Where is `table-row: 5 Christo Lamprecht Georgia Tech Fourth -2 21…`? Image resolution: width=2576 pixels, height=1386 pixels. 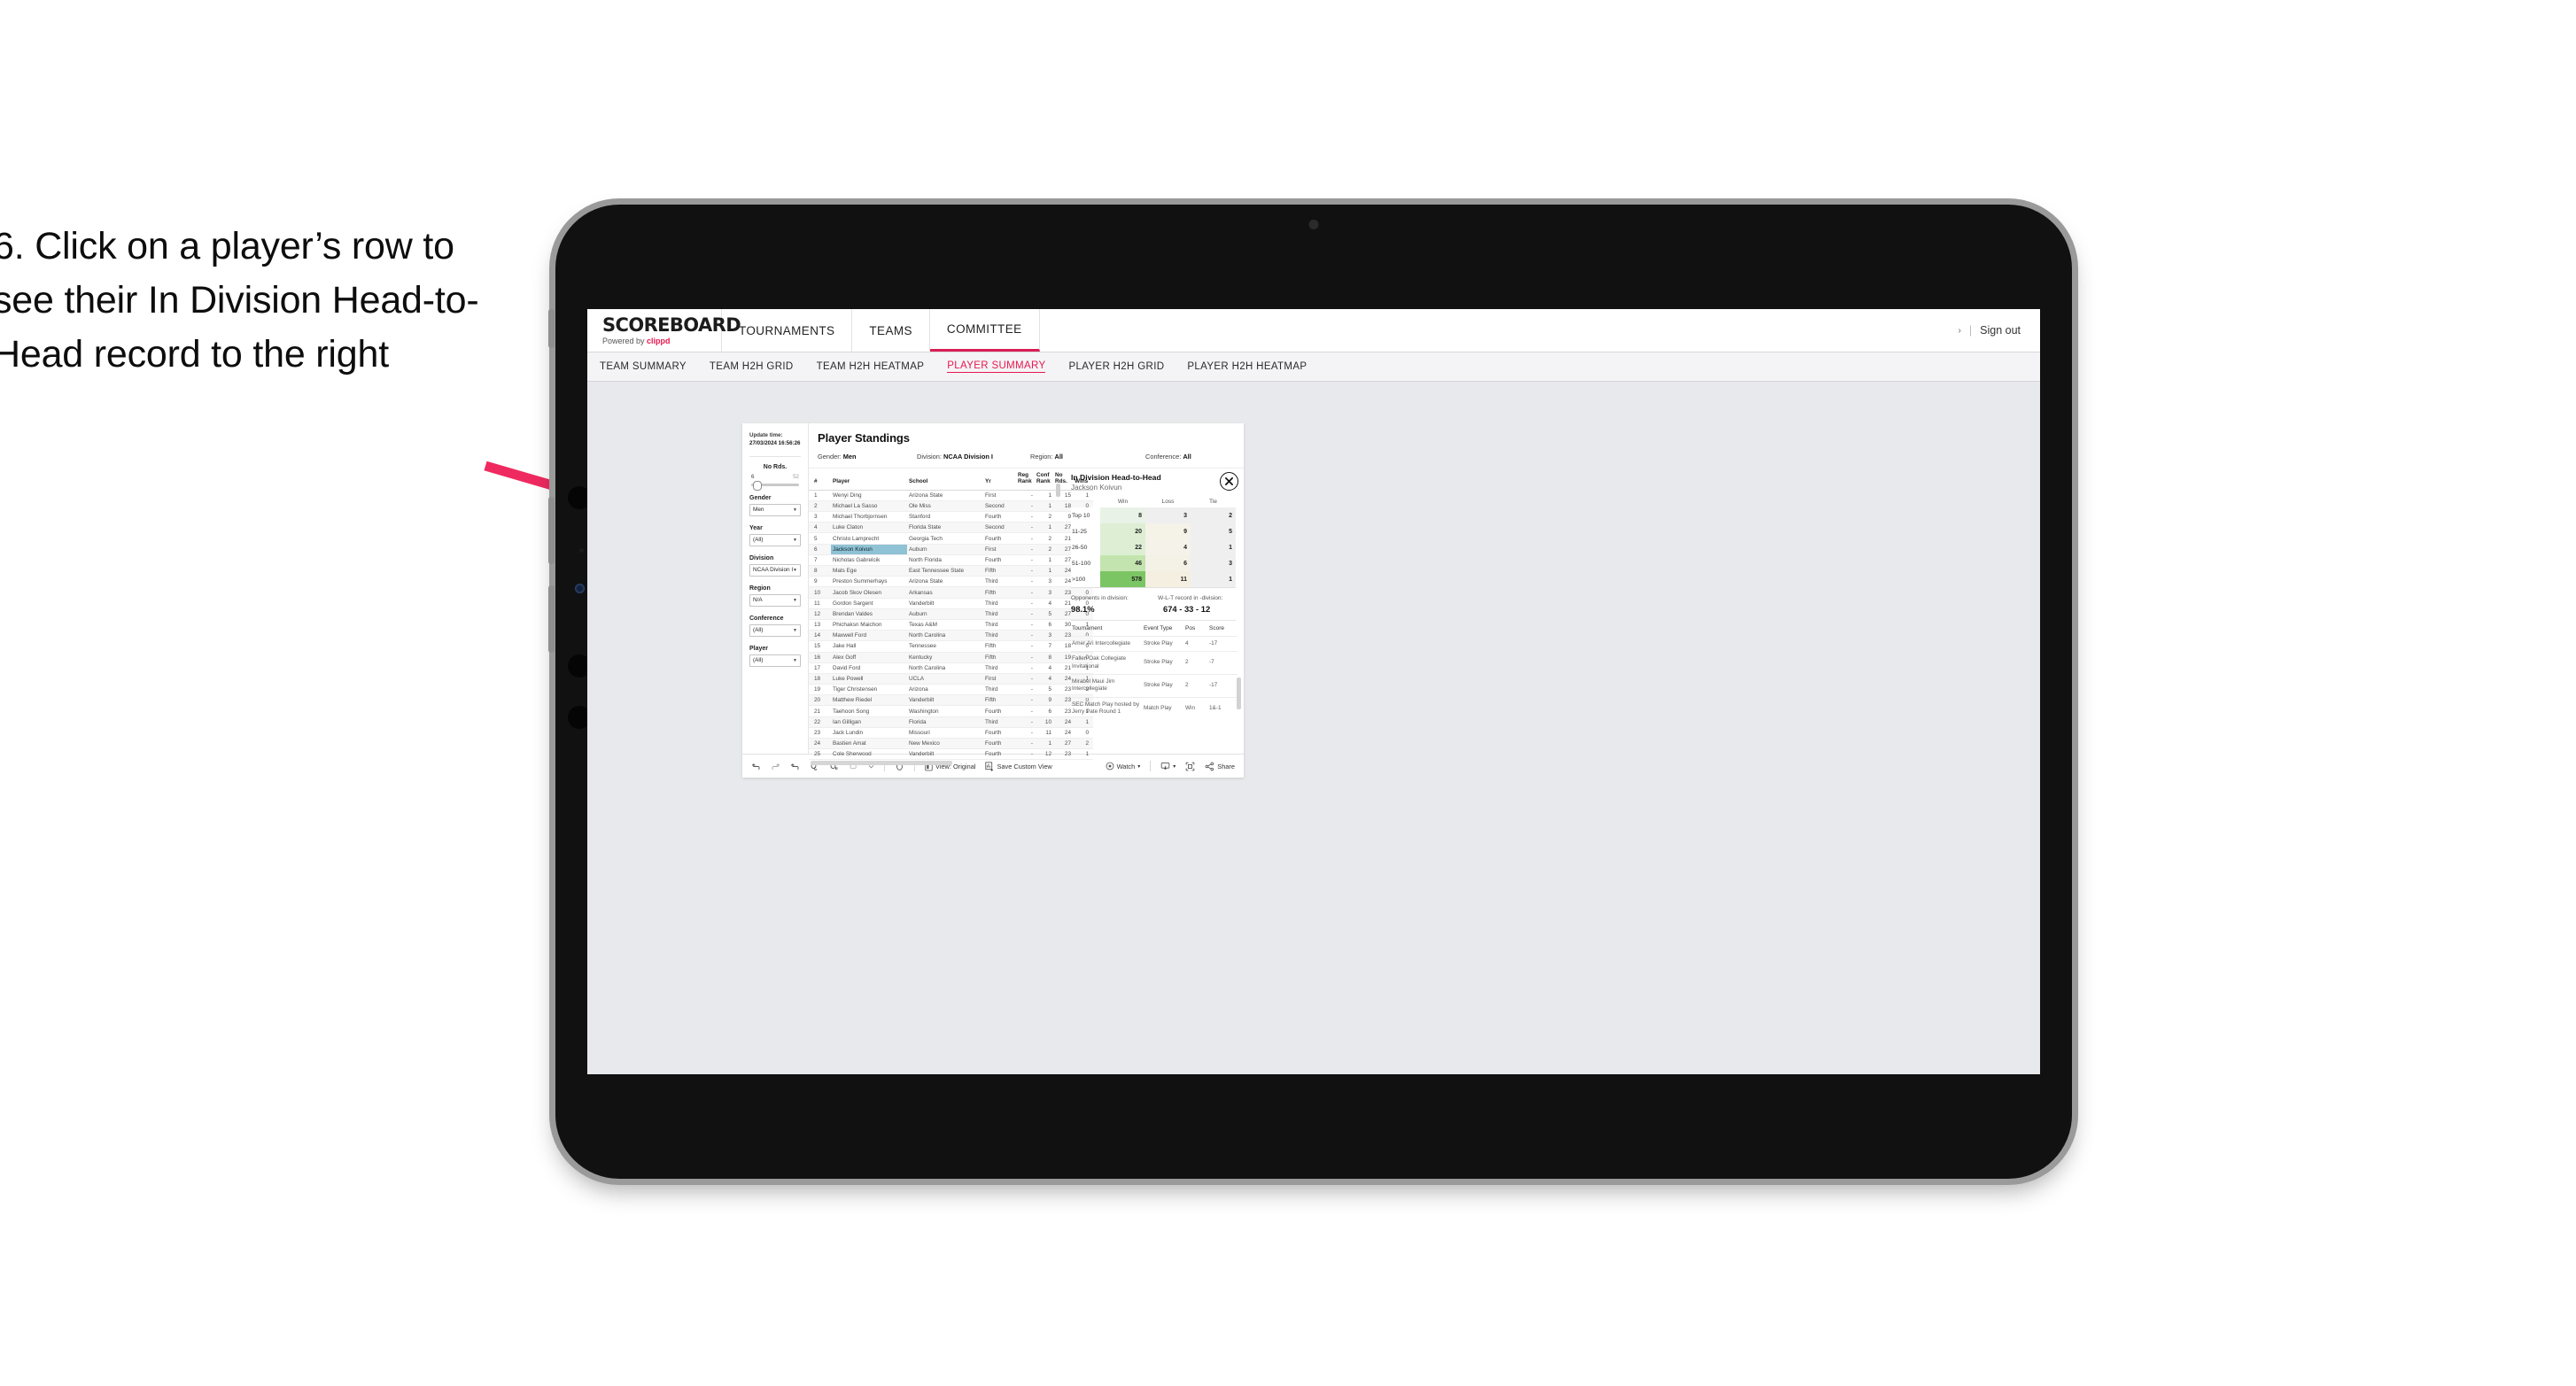 table-row: 5 Christo Lamprecht Georgia Tech Fourth -2 21… is located at coordinates (951, 539).